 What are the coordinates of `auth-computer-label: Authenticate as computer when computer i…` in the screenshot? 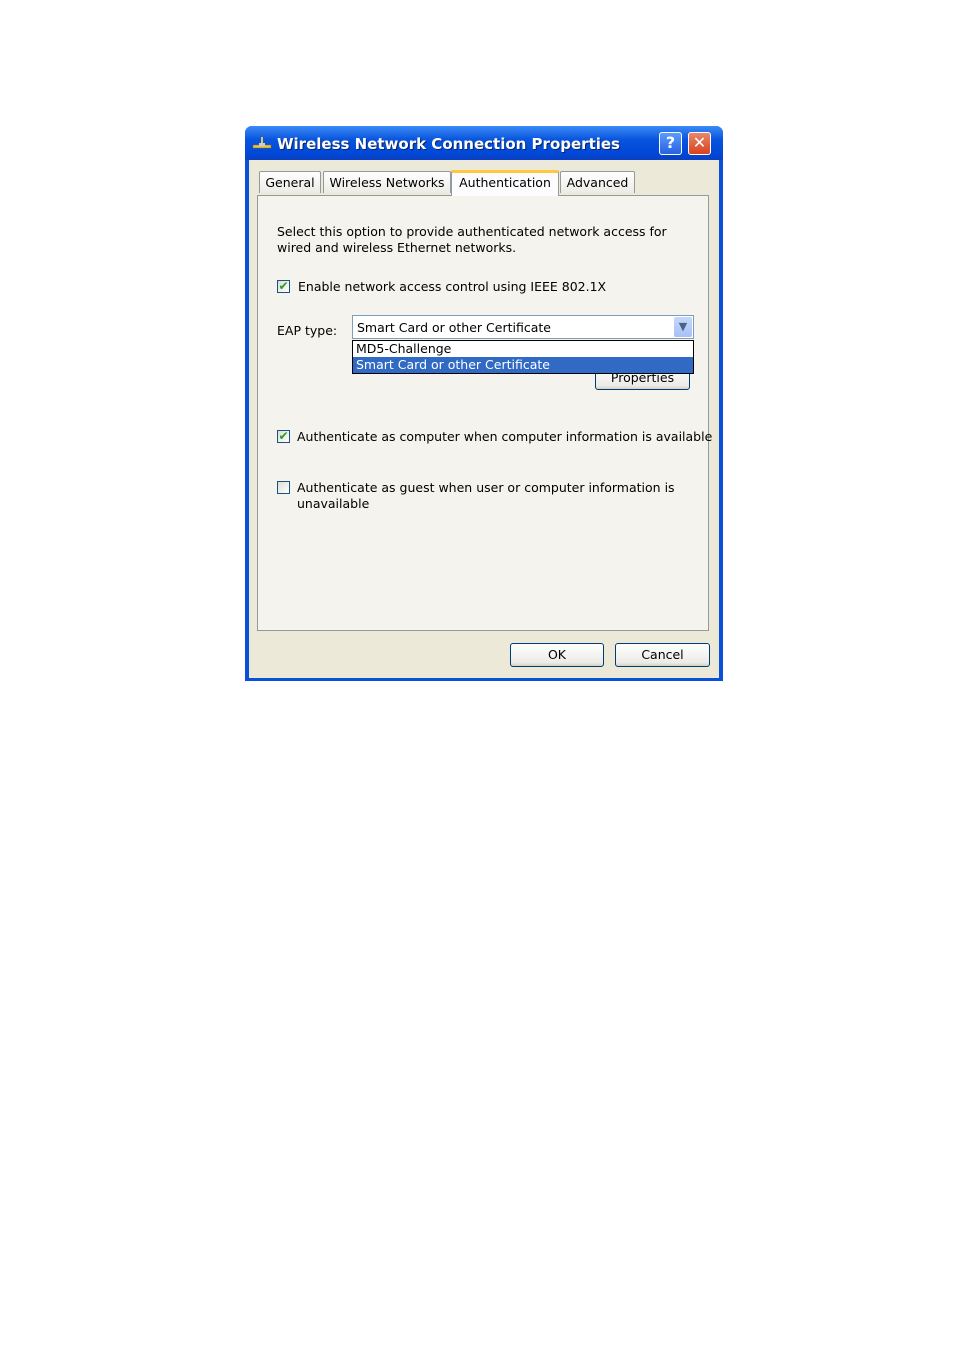 It's located at (504, 436).